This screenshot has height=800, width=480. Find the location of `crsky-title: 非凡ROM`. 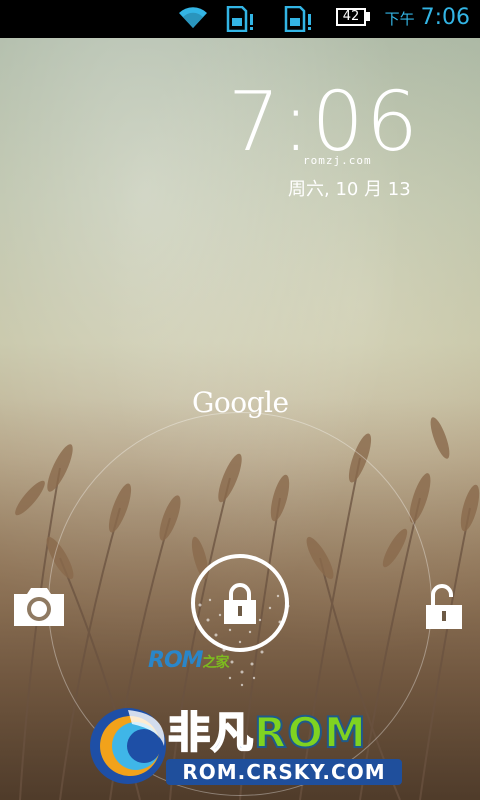

crsky-title: 非凡ROM is located at coordinates (267, 732).